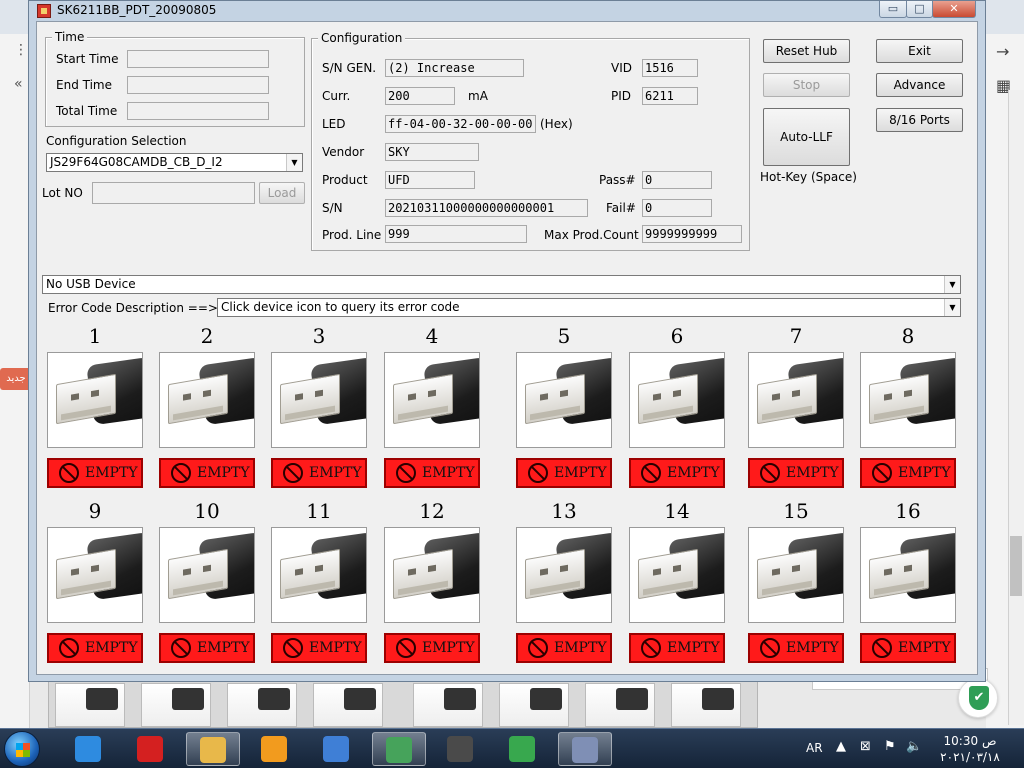 This screenshot has width=1024, height=768. I want to click on pid-label: PID, so click(621, 96).